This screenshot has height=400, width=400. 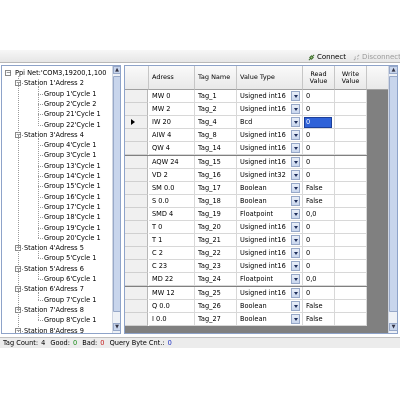 I want to click on tree-root-node: Ppi Net:'COM3,19200,1,100, so click(x=60, y=73).